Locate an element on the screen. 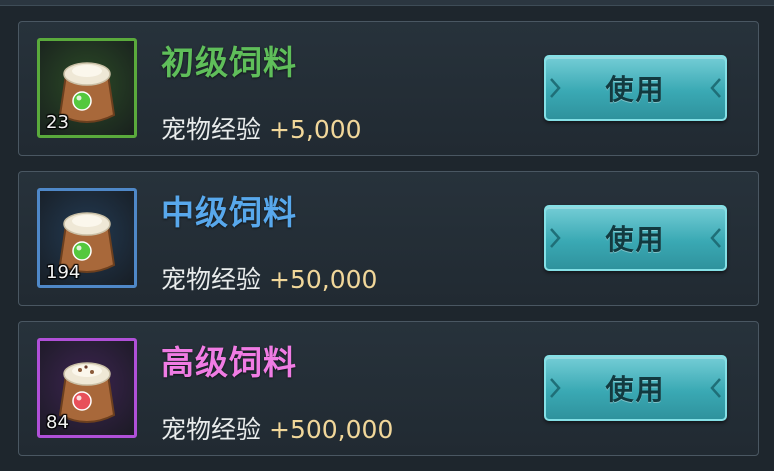  item-name: 高级饲料 is located at coordinates (229, 362).